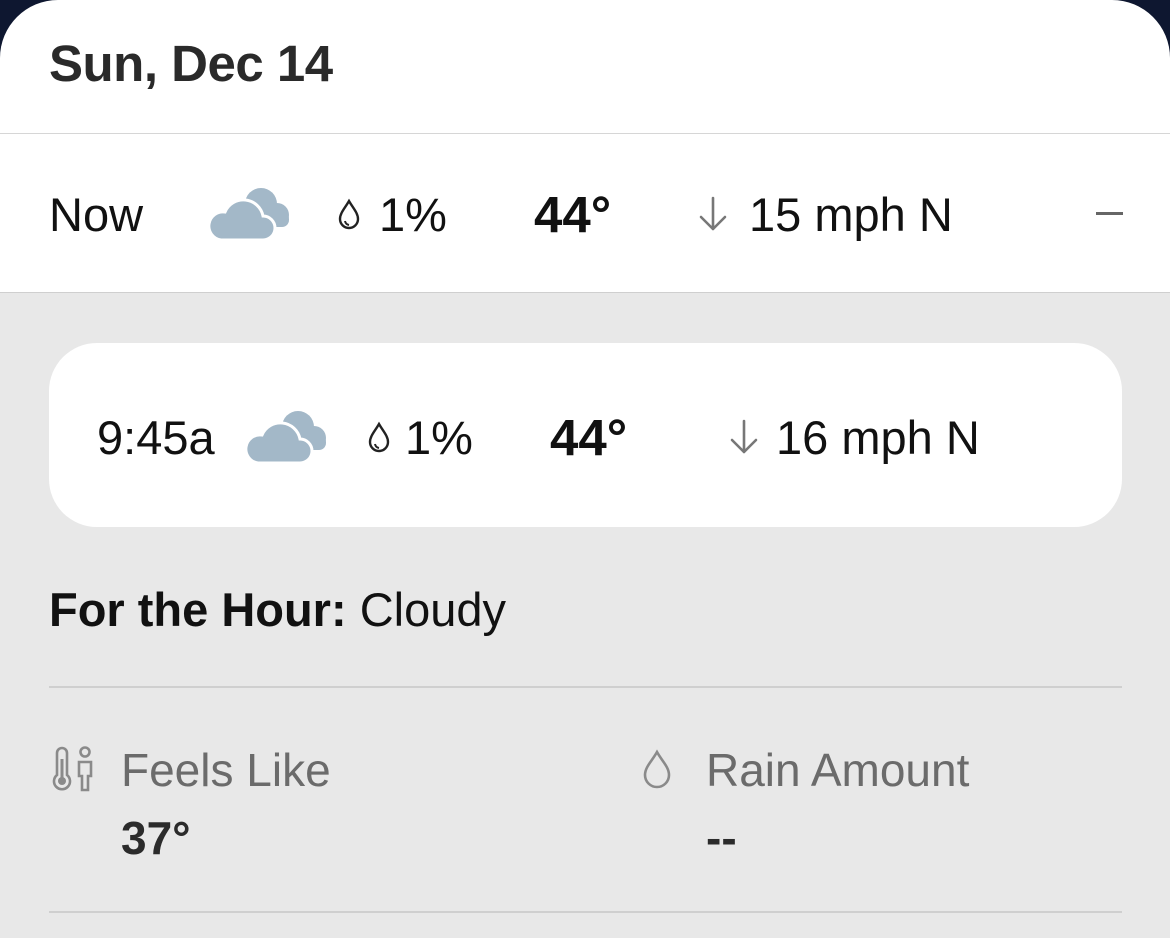 The width and height of the screenshot is (1170, 938). What do you see at coordinates (573, 214) in the screenshot?
I see `now-temp: 44°` at bounding box center [573, 214].